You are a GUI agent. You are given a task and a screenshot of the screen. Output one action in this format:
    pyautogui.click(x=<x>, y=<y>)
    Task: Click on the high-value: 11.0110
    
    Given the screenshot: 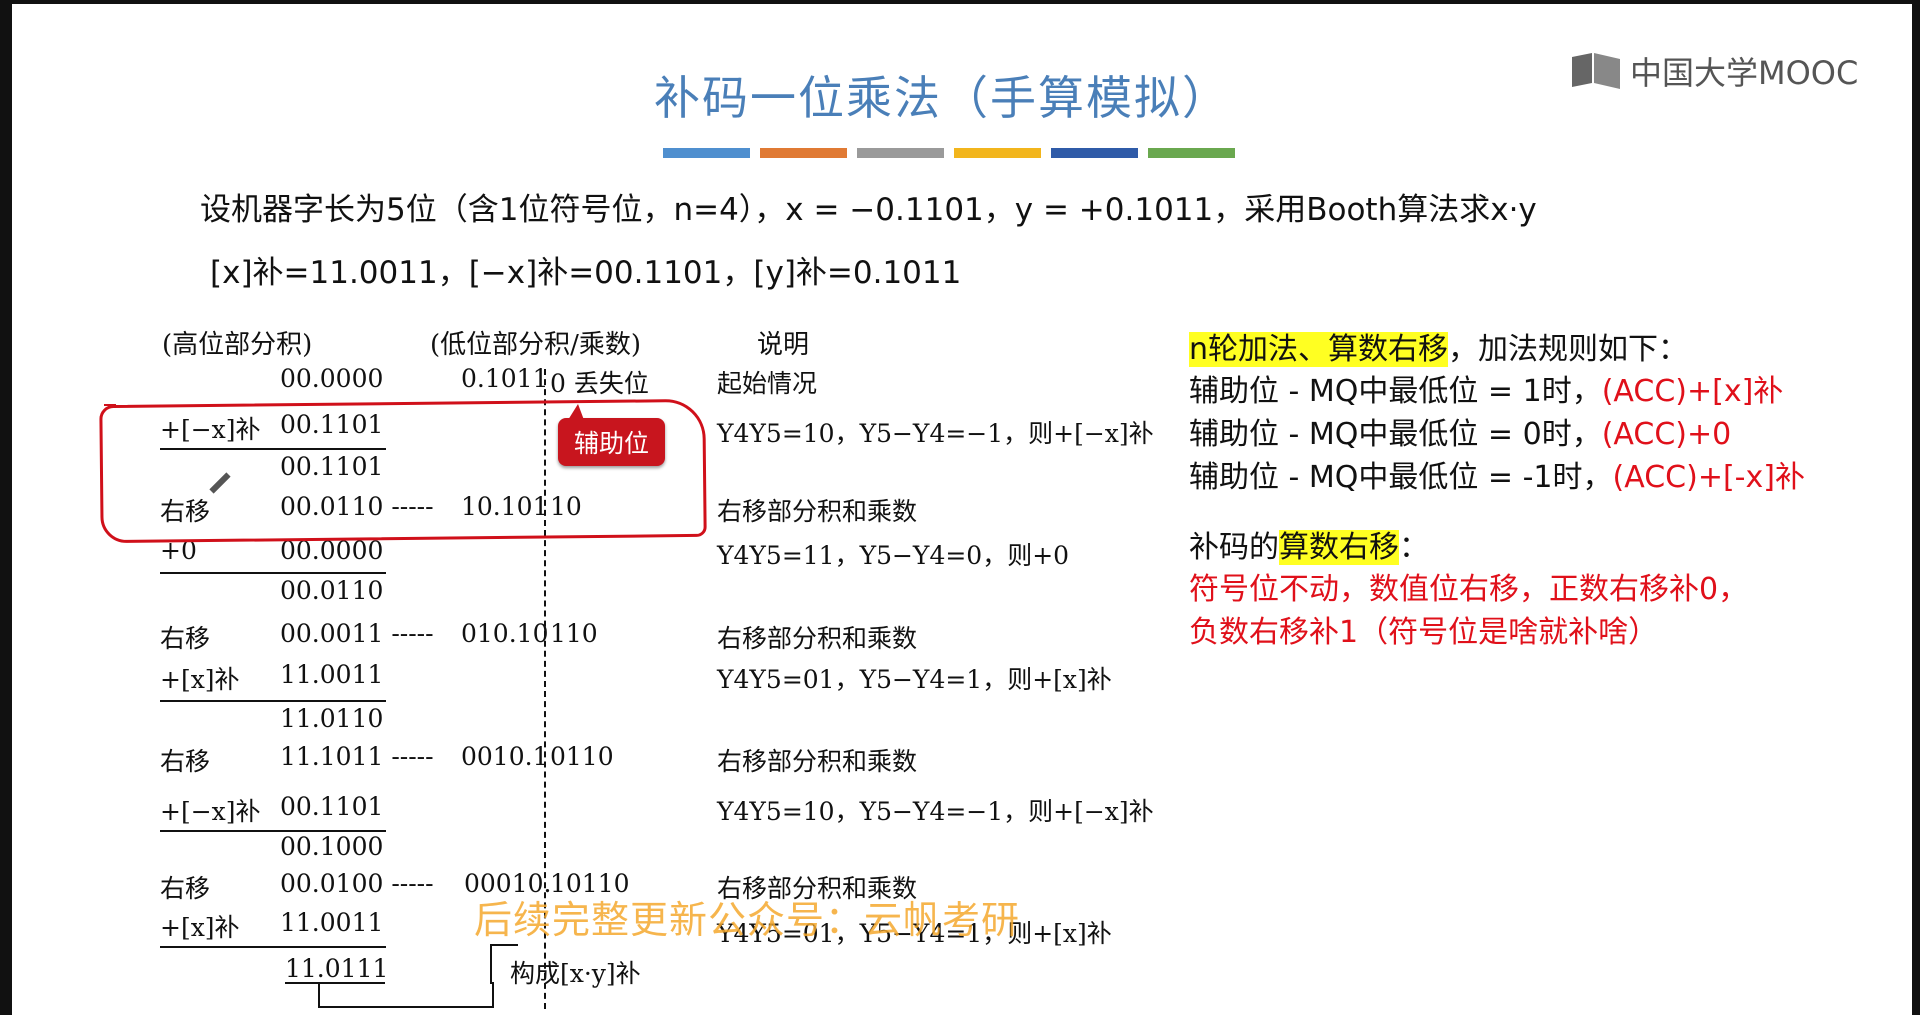 What is the action you would take?
    pyautogui.click(x=332, y=718)
    